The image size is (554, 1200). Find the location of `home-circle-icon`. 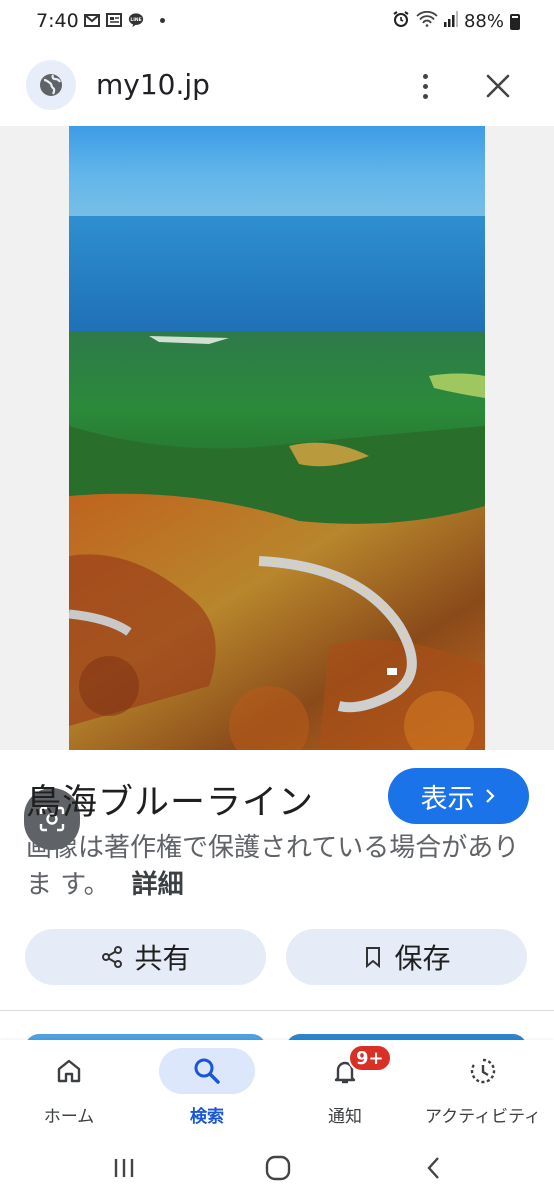

home-circle-icon is located at coordinates (278, 1168).